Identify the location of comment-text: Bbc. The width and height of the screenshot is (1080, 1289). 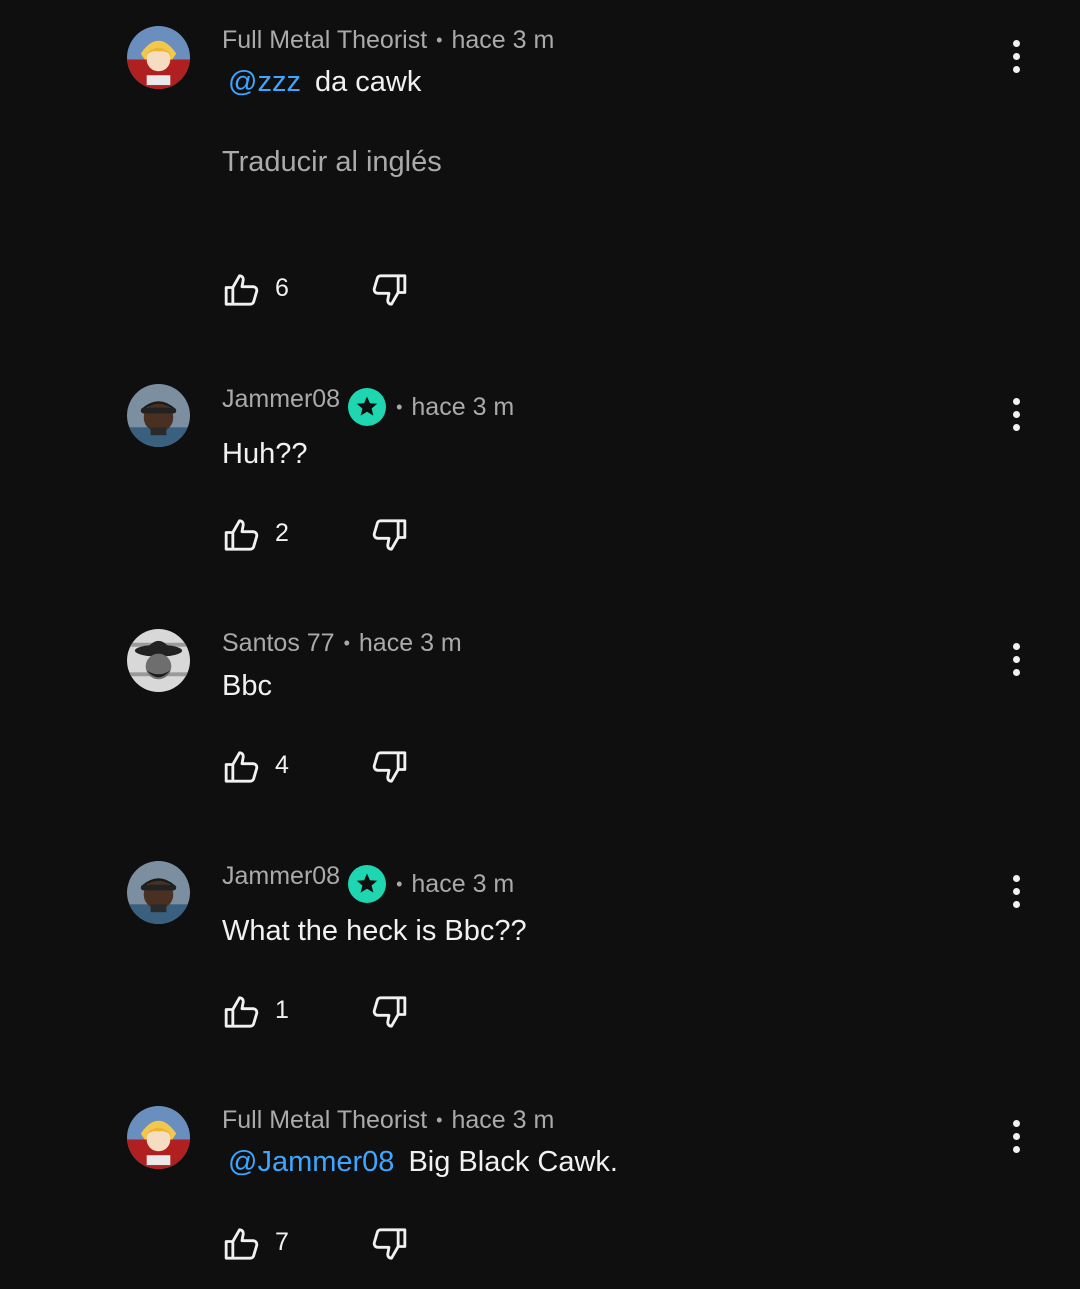
(247, 686).